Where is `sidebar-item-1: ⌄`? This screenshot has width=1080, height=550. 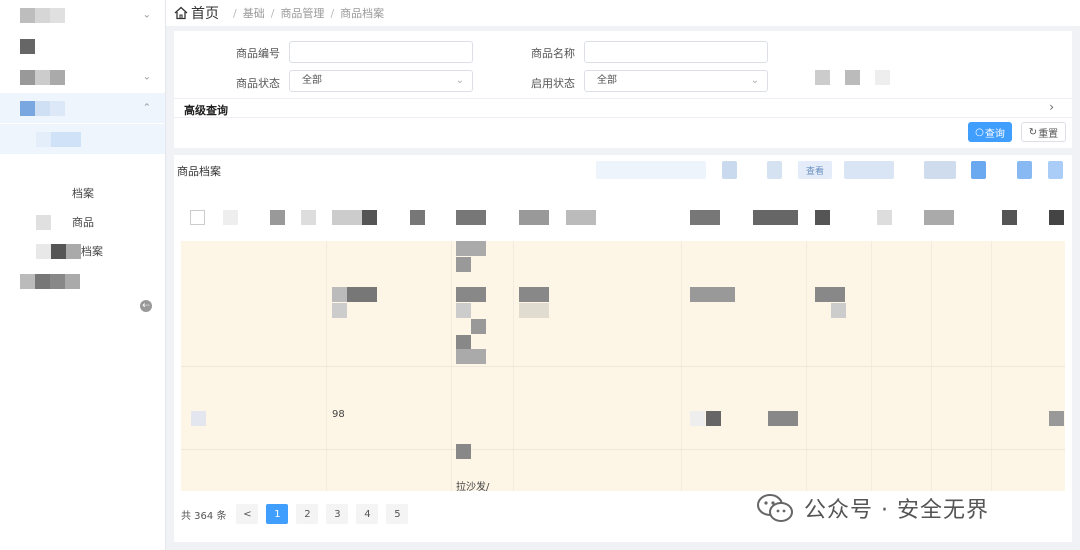 sidebar-item-1: ⌄ is located at coordinates (82, 15).